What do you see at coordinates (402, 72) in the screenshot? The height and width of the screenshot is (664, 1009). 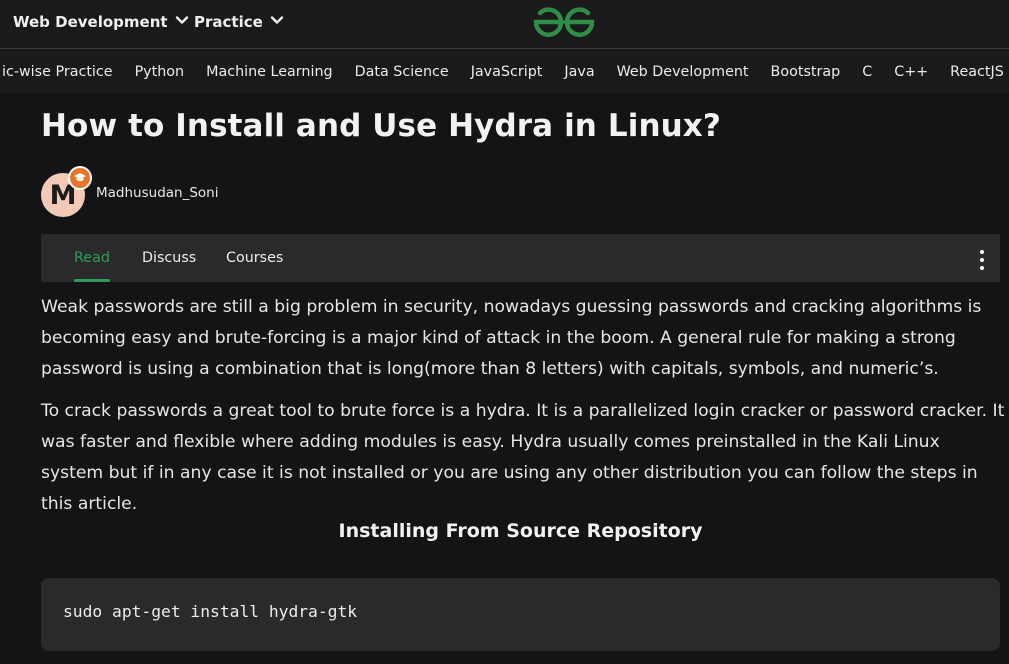 I see `category-nav-item: Data Science` at bounding box center [402, 72].